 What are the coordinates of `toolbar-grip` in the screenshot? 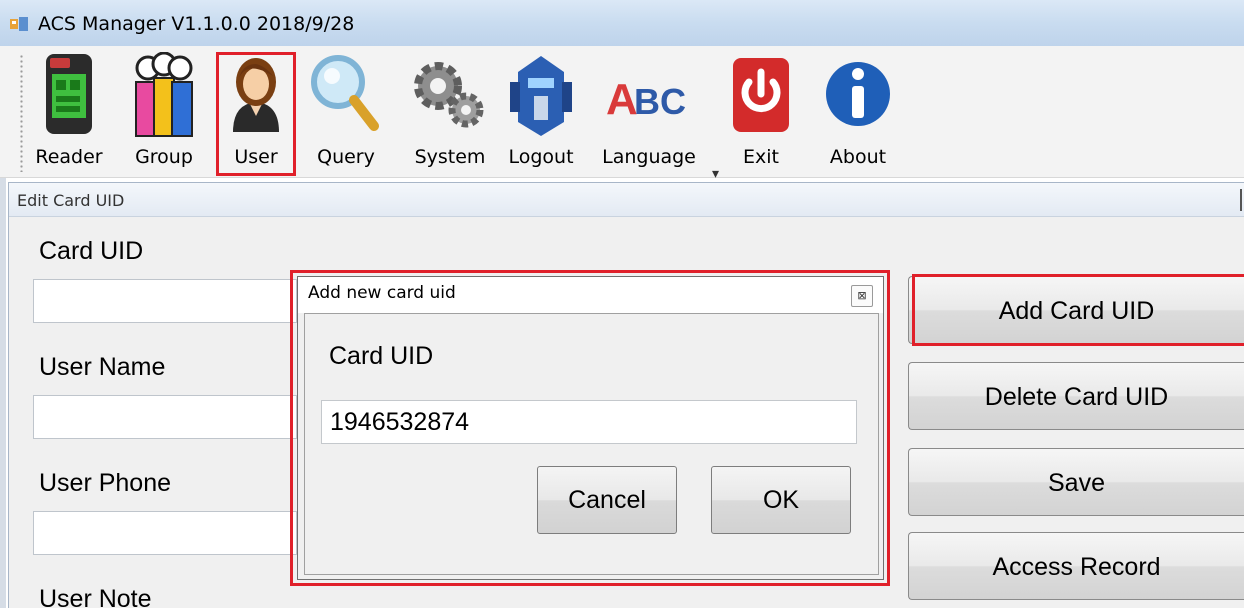 It's located at (21, 113).